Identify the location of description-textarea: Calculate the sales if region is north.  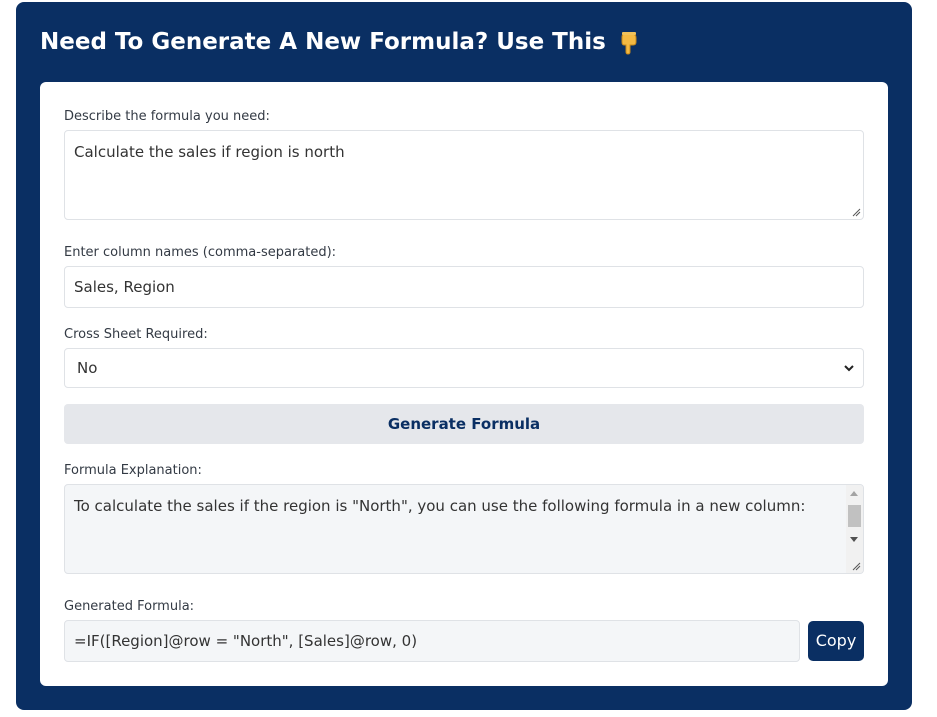
(464, 175).